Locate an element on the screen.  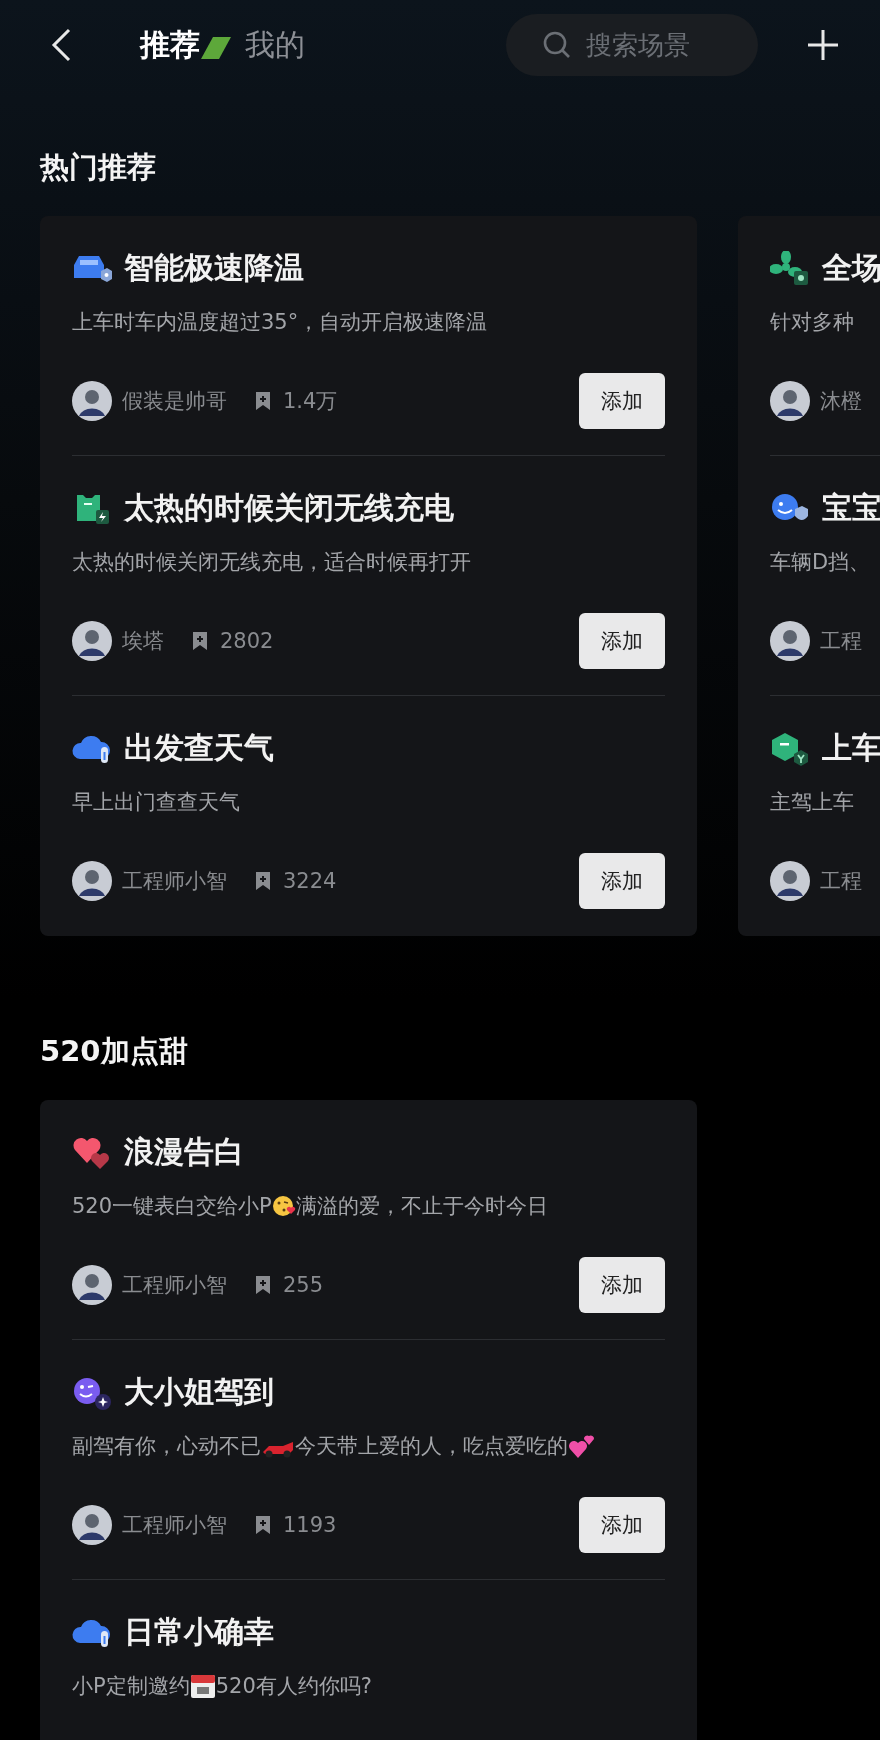
save-count: 2802 is located at coordinates (247, 641).